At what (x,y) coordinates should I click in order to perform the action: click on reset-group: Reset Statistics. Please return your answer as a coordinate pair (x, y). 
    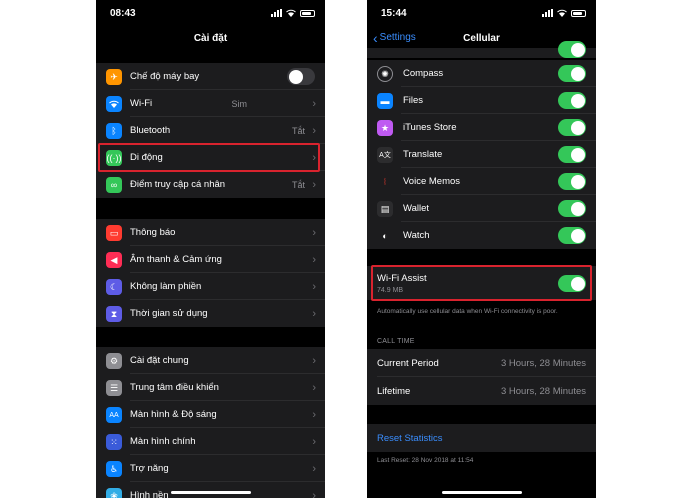
    Looking at the image, I should click on (481, 438).